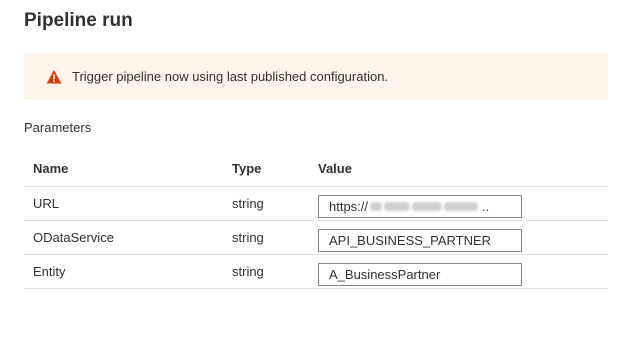  Describe the element at coordinates (247, 168) in the screenshot. I see `column-header-type: Type` at that location.